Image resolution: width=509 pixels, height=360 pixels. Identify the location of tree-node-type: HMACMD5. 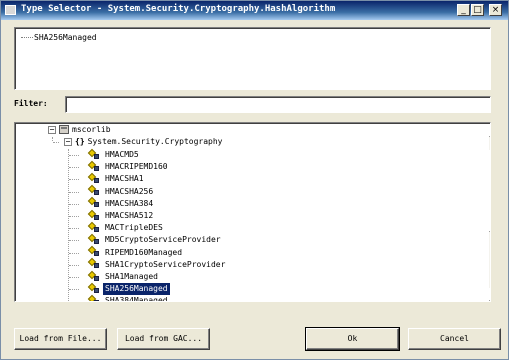
(114, 154).